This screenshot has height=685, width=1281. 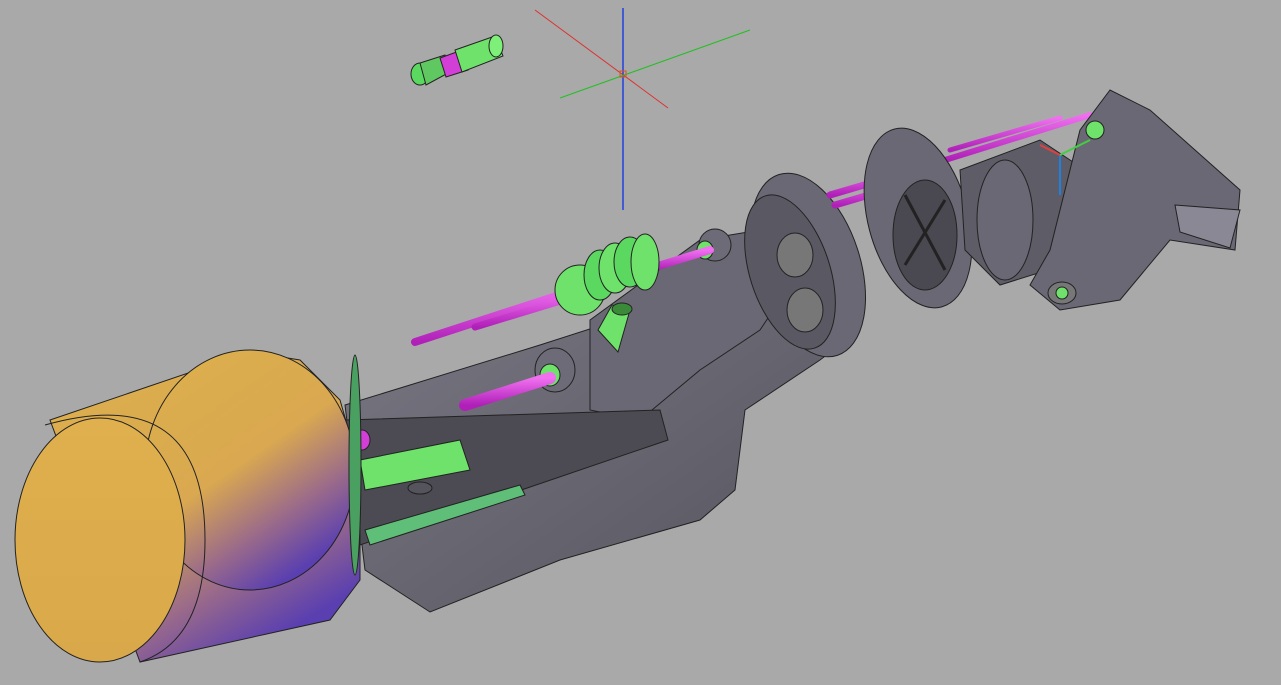 I want to click on crosshair-cursor-icon, so click(x=642, y=109).